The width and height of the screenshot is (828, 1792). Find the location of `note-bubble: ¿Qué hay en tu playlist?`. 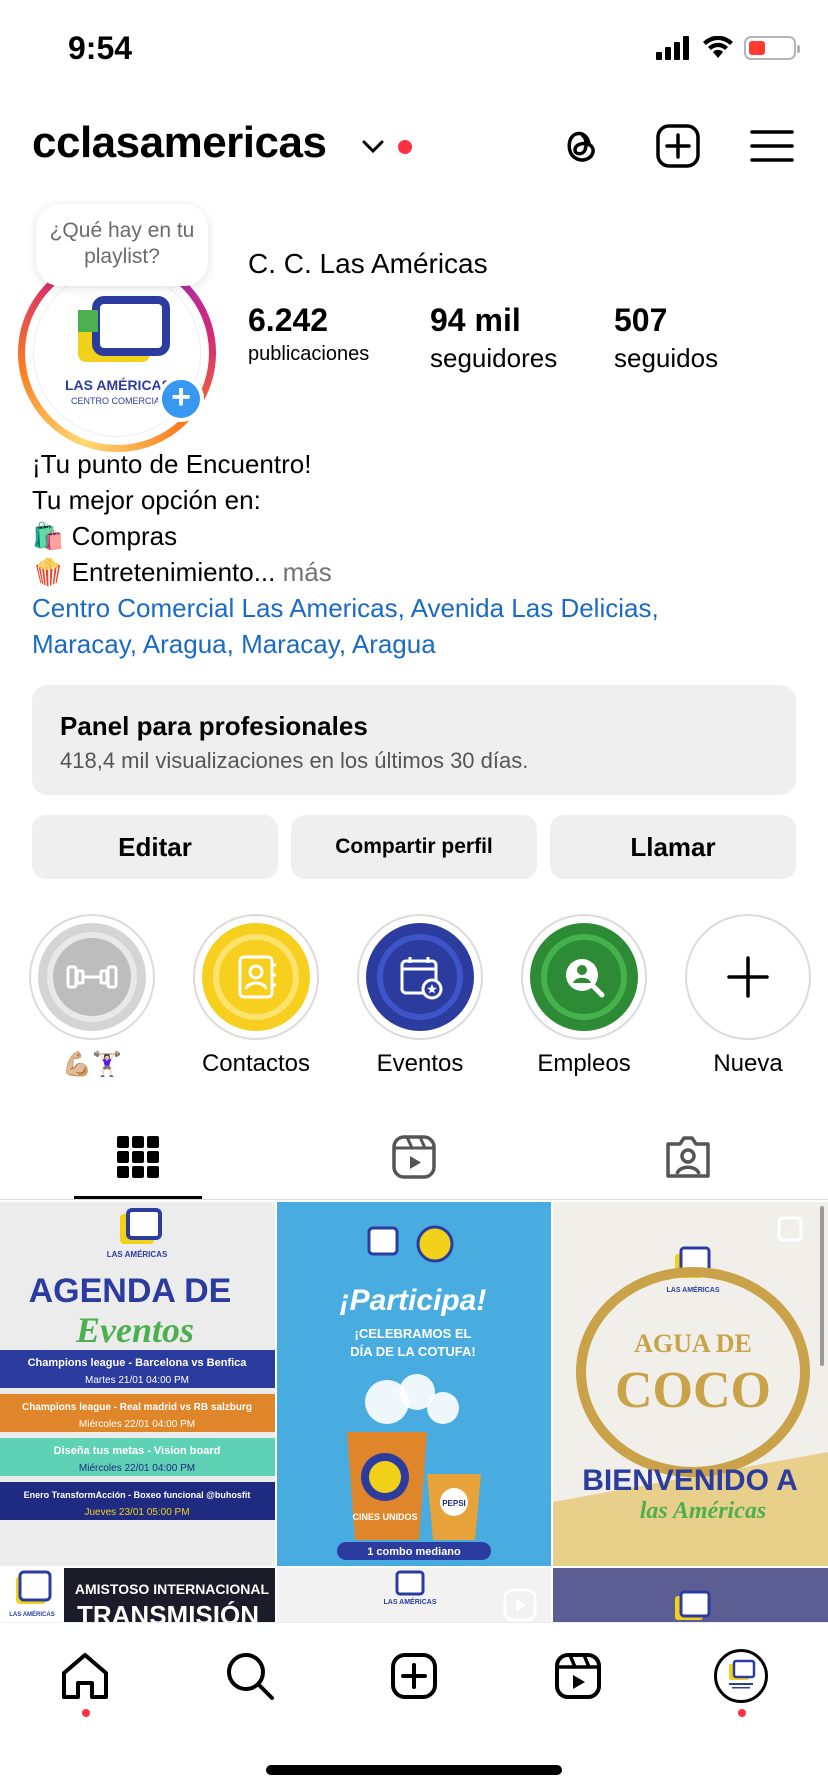

note-bubble: ¿Qué hay en tu playlist? is located at coordinates (122, 245).